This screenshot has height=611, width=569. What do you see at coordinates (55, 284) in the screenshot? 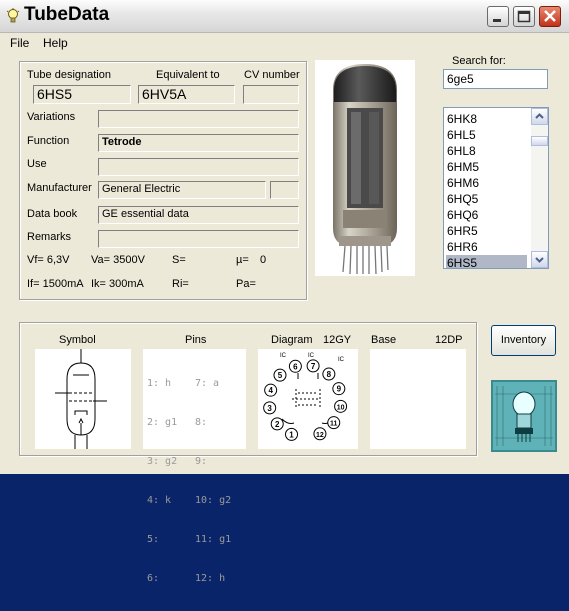
I see `if-value: If= 1500mA` at bounding box center [55, 284].